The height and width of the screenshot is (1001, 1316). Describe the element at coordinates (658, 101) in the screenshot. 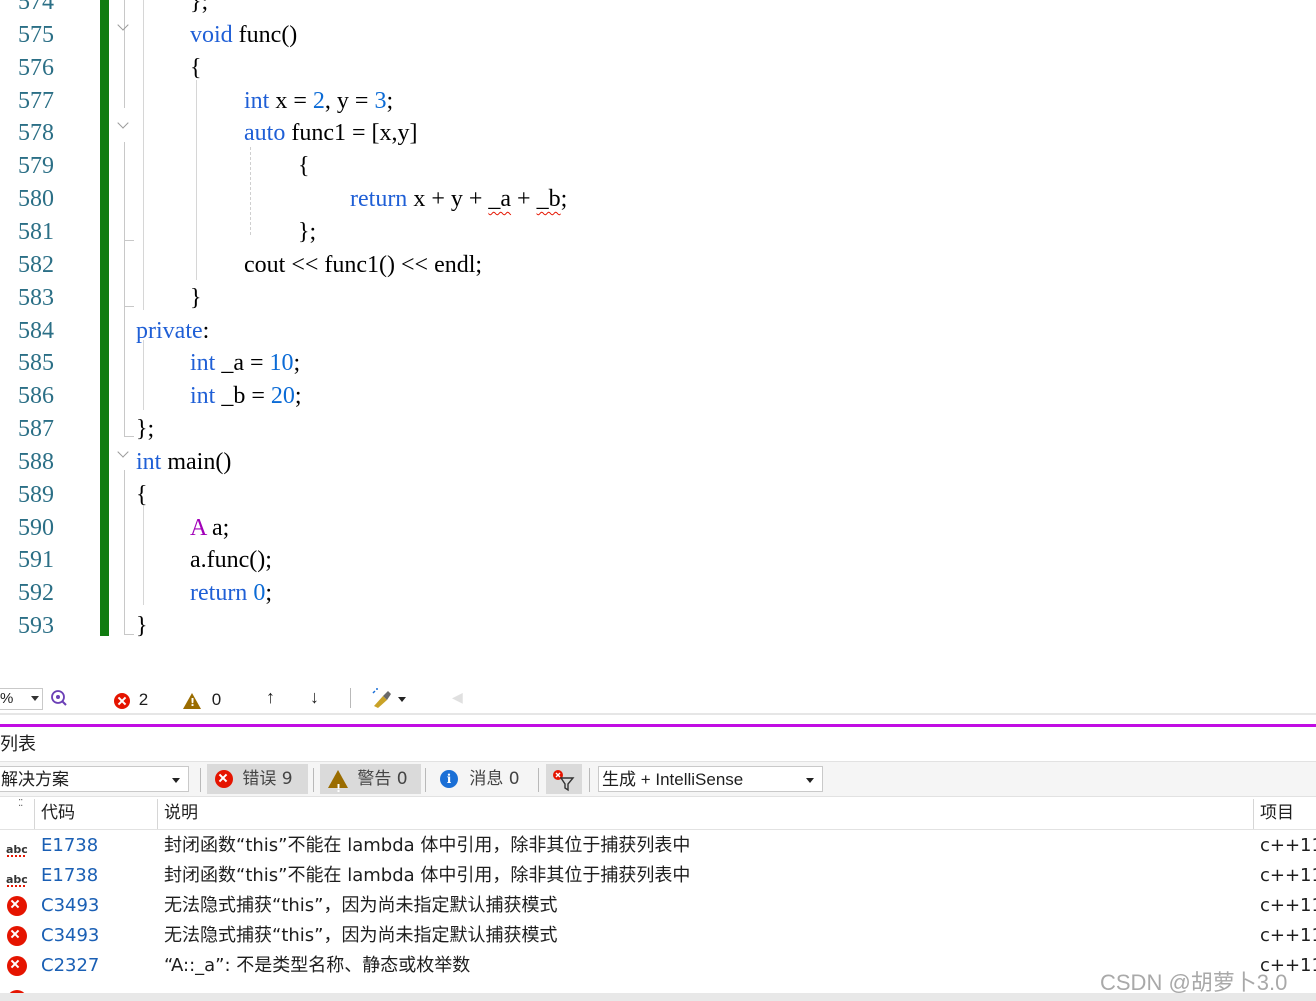

I see `code-line: 577 int x = 2, y = 3;` at that location.